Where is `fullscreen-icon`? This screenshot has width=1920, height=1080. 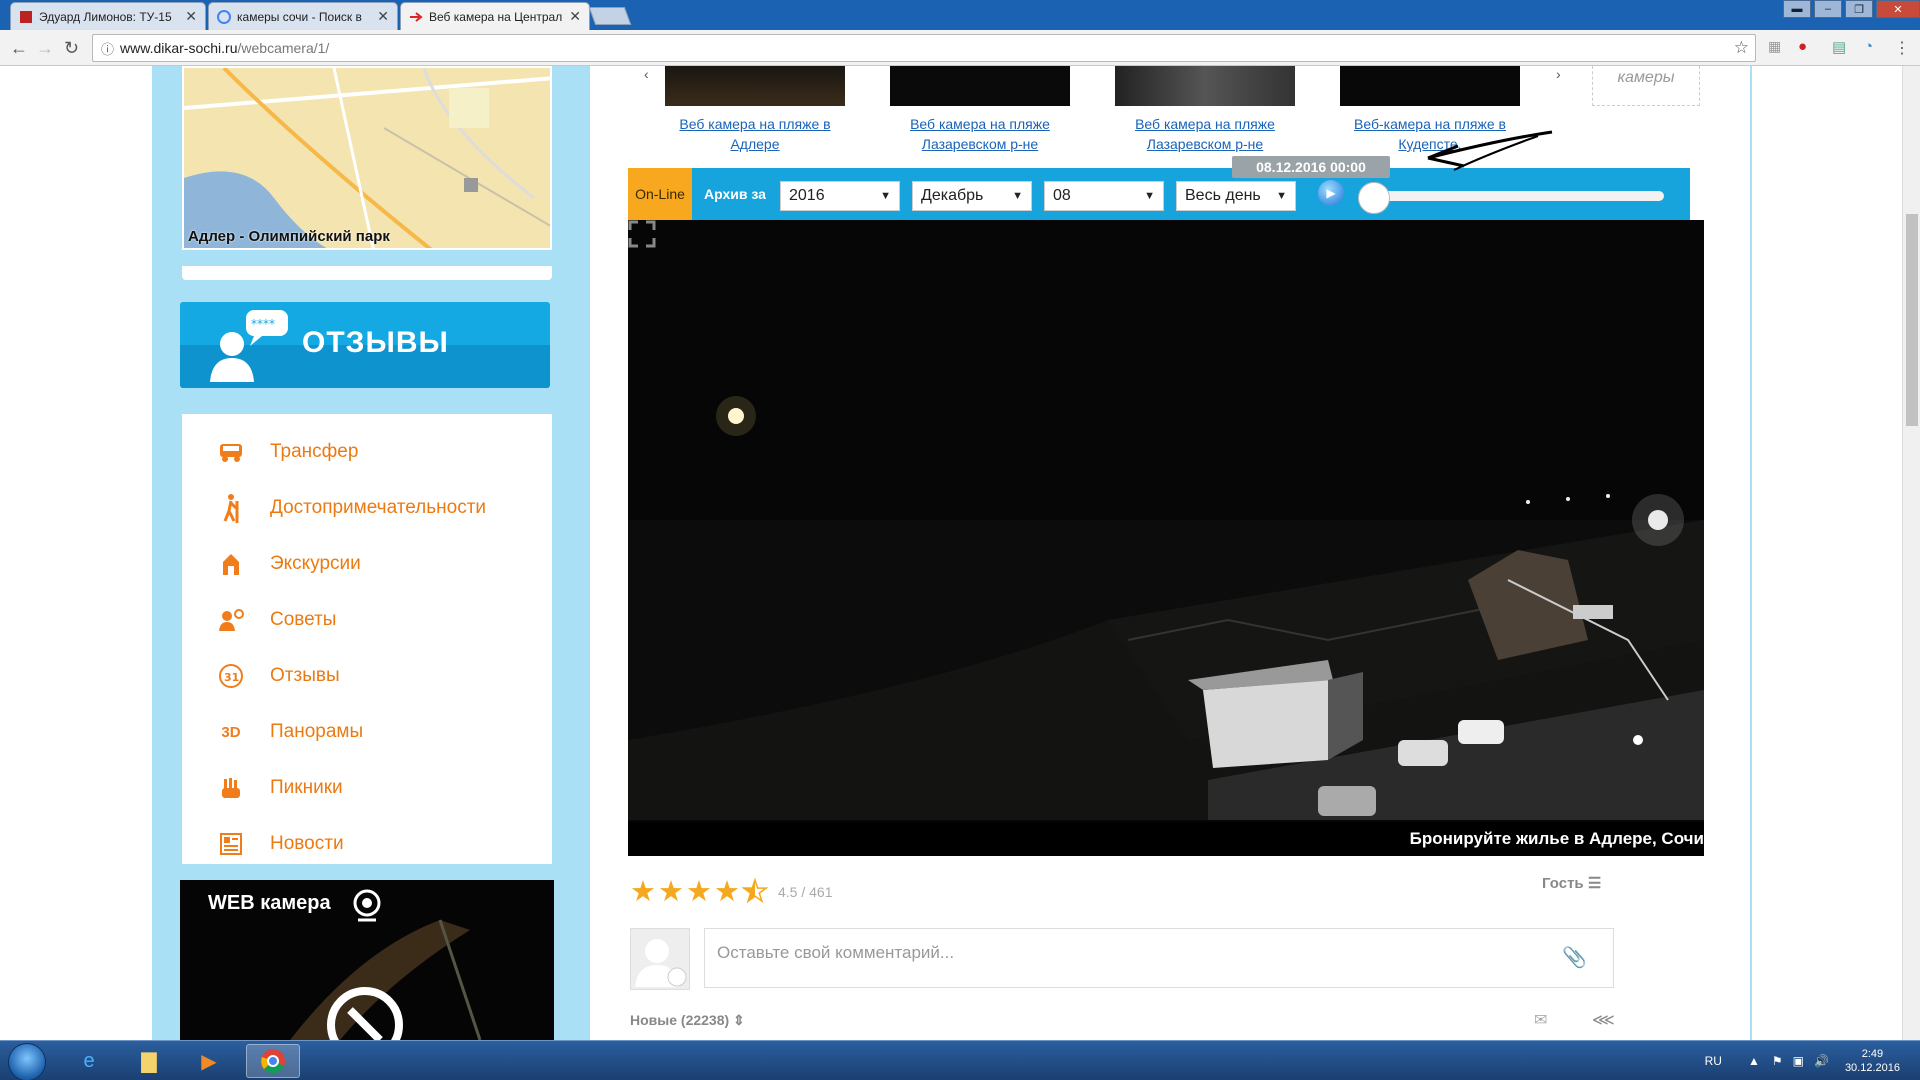 fullscreen-icon is located at coordinates (642, 234).